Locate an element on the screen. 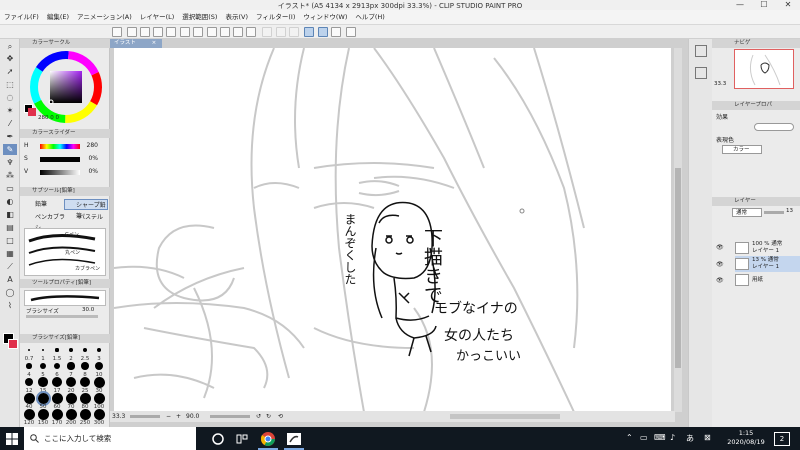 The image size is (800, 450). close-button: ✕ is located at coordinates (788, 5).